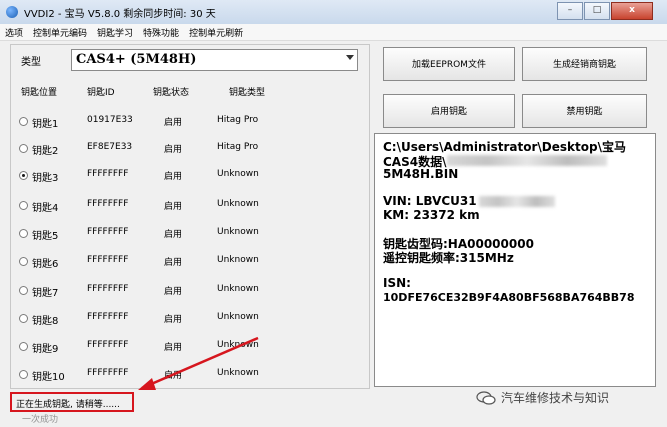  I want to click on menu-key-learning: 钥匙学习, so click(115, 32).